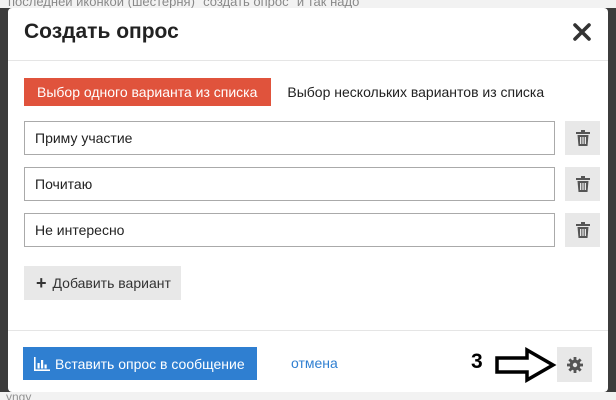  What do you see at coordinates (477, 361) in the screenshot?
I see `annotation-number: 3` at bounding box center [477, 361].